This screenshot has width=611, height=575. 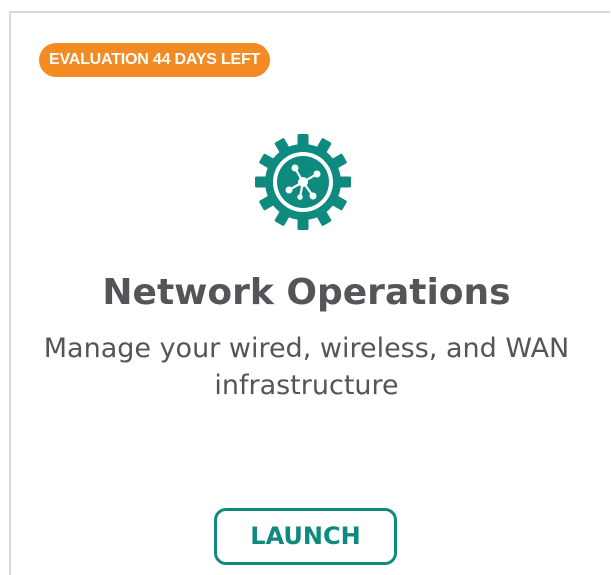 I want to click on network-gear-icon, so click(x=303, y=182).